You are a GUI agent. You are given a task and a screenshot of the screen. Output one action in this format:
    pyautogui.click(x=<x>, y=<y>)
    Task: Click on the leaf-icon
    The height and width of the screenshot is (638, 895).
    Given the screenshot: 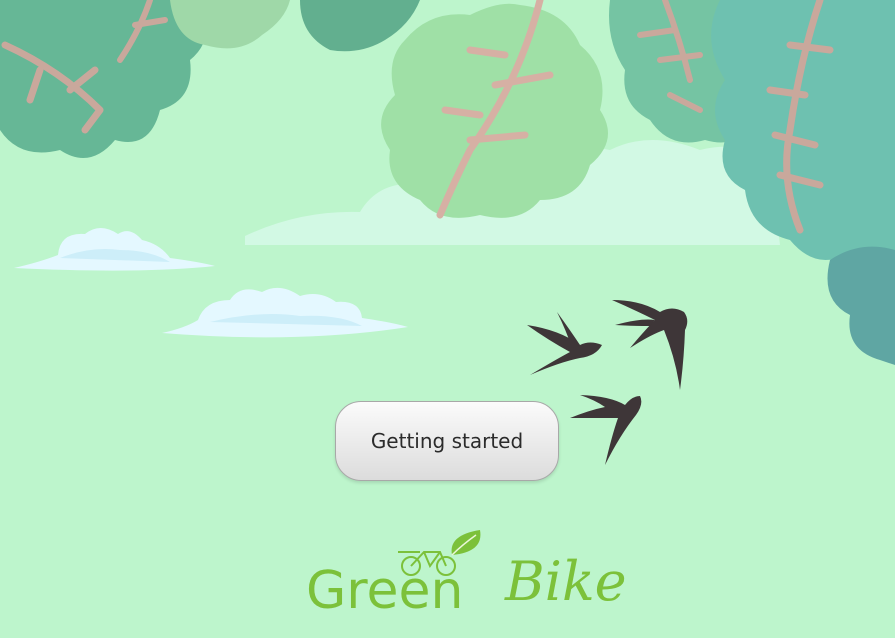 What is the action you would take?
    pyautogui.click(x=466, y=543)
    